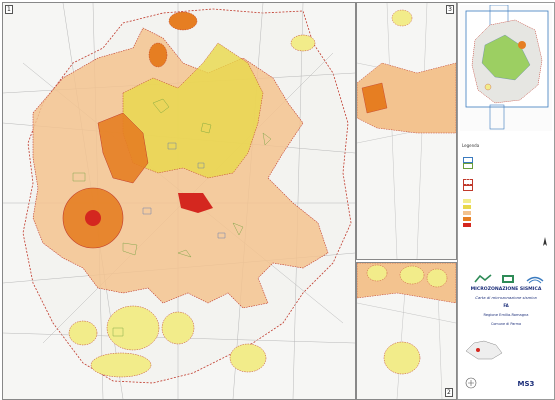 The width and height of the screenshot is (555, 400). I want to click on legend-row-boundary, so click(507, 160).